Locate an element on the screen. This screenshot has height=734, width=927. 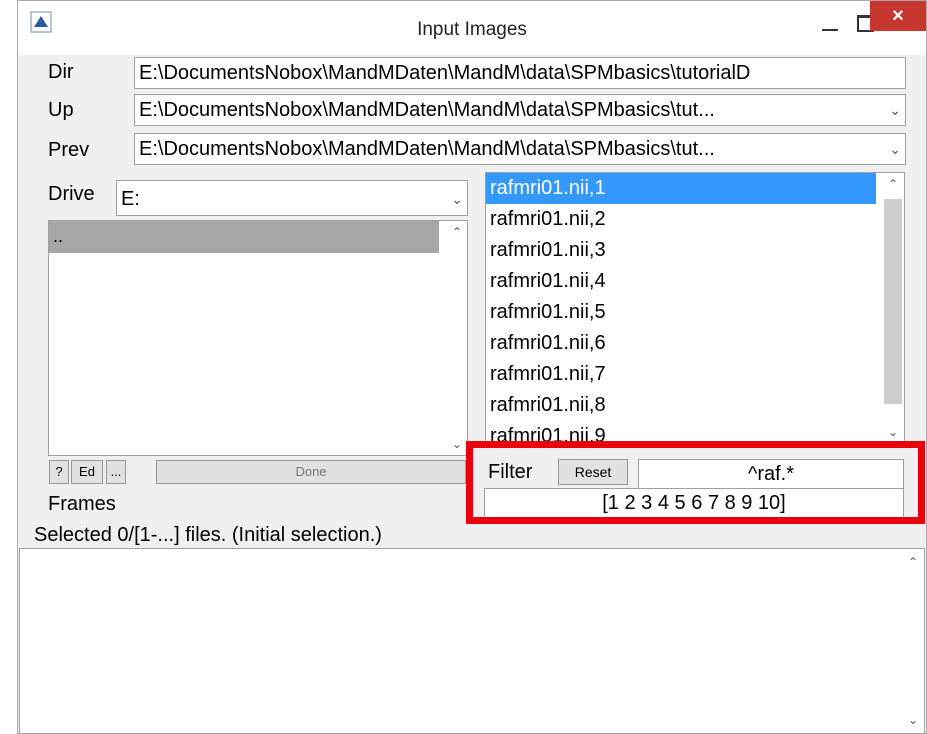
directory-list: .. ⌃ ⌄ is located at coordinates (258, 338).